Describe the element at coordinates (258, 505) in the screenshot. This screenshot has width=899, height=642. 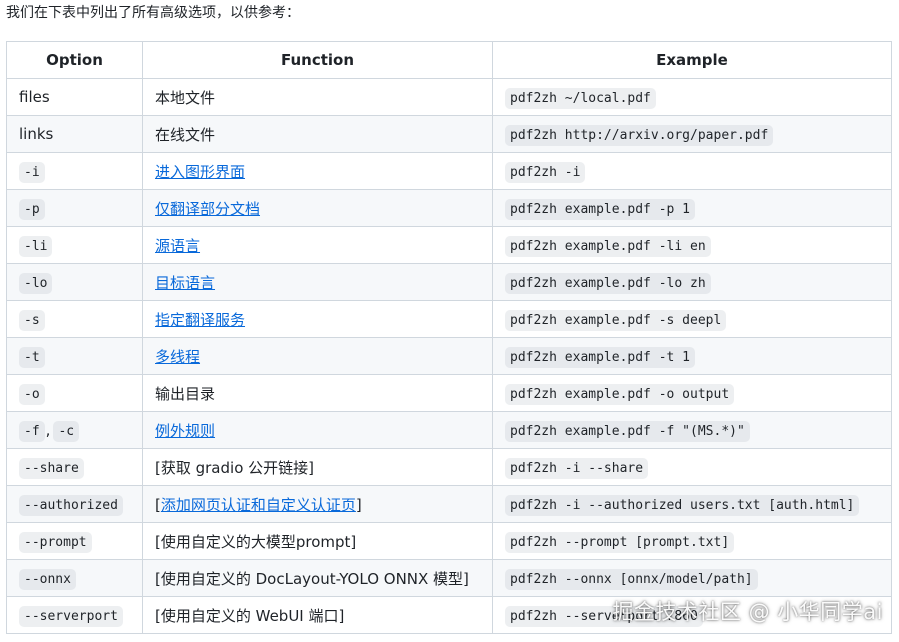
I see `function-link: 添加网页认证和自定义认证页` at that location.